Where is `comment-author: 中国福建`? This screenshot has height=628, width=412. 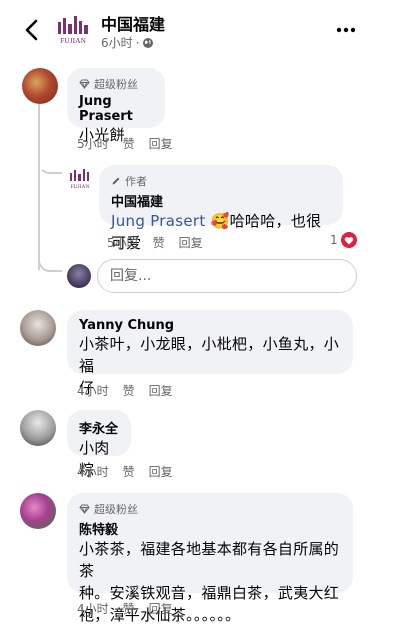 comment-author: 中国福建 is located at coordinates (221, 200).